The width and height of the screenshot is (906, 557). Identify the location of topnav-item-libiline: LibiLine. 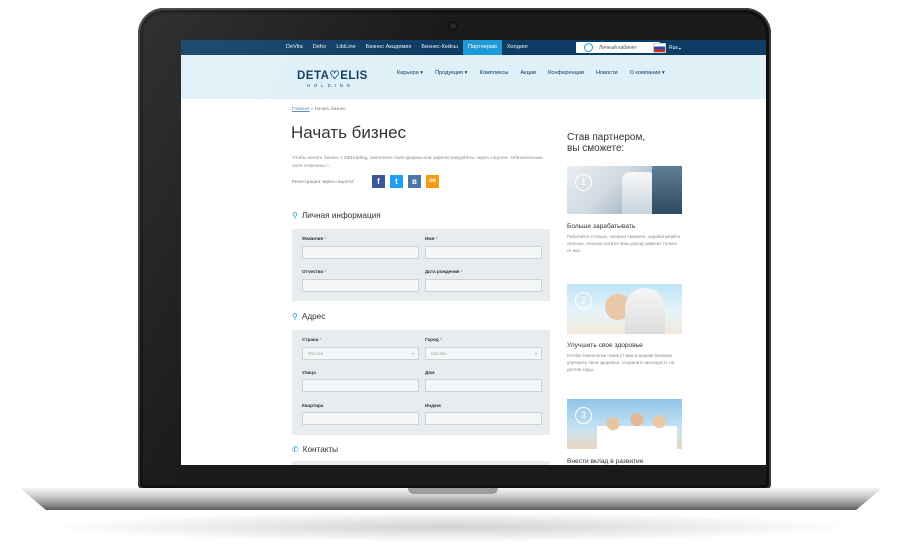
(345, 47).